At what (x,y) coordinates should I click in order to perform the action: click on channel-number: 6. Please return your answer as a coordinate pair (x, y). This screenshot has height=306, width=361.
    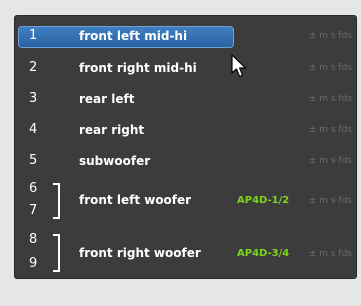
    Looking at the image, I should click on (33, 188).